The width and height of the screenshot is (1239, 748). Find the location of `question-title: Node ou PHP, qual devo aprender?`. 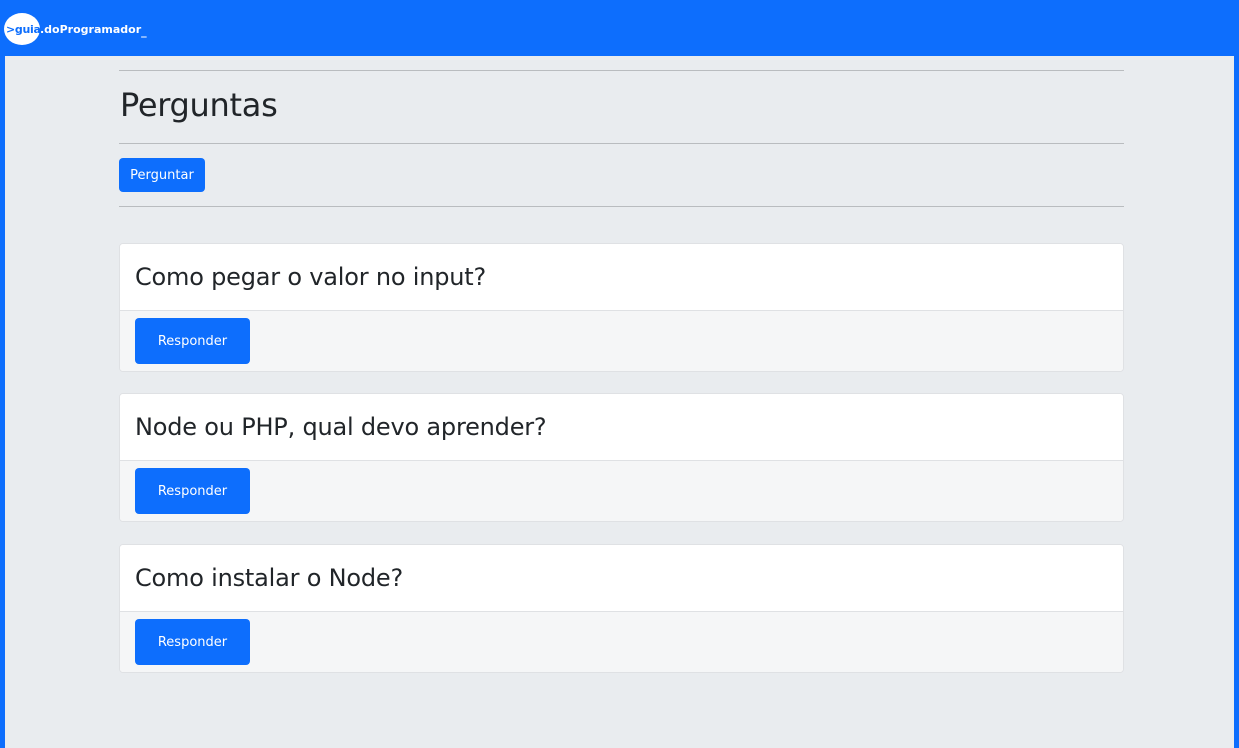

question-title: Node ou PHP, qual devo aprender? is located at coordinates (341, 427).